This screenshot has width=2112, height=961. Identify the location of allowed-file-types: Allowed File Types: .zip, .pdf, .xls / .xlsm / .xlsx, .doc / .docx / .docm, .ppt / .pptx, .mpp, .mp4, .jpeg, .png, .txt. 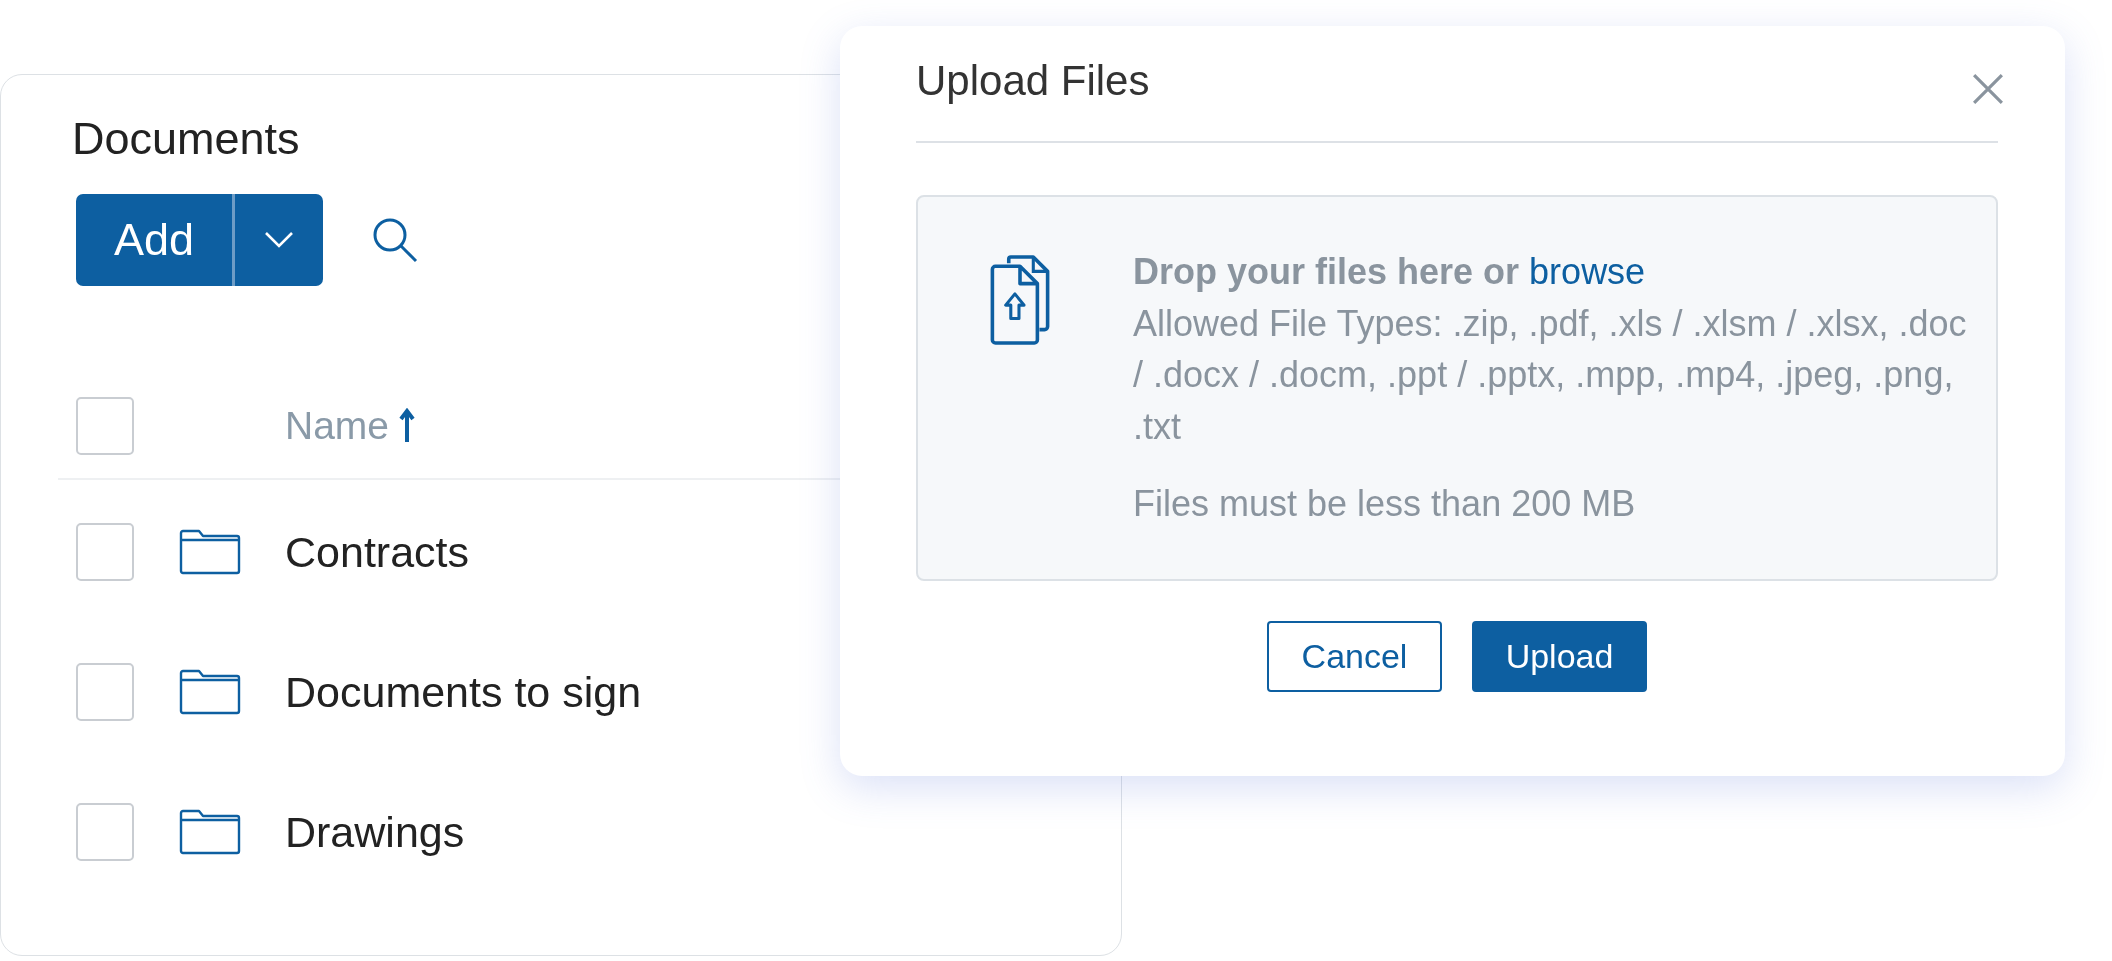
(1550, 375).